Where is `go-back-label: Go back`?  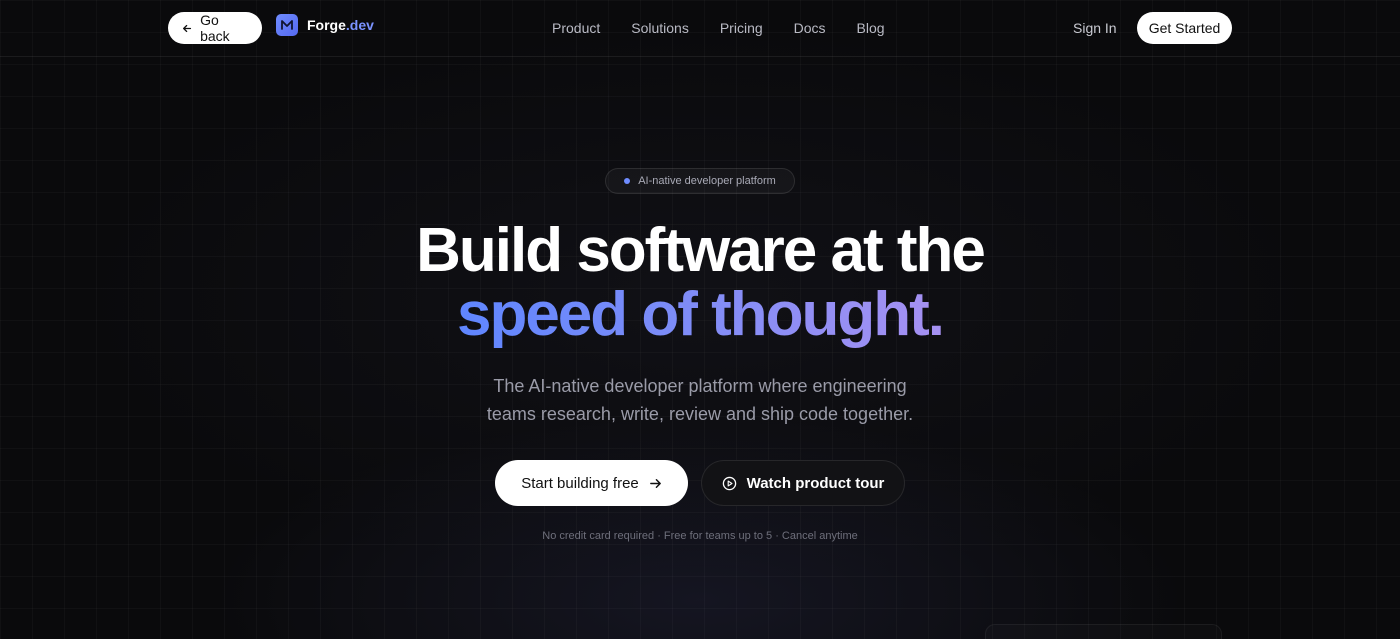
go-back-label: Go back is located at coordinates (215, 28).